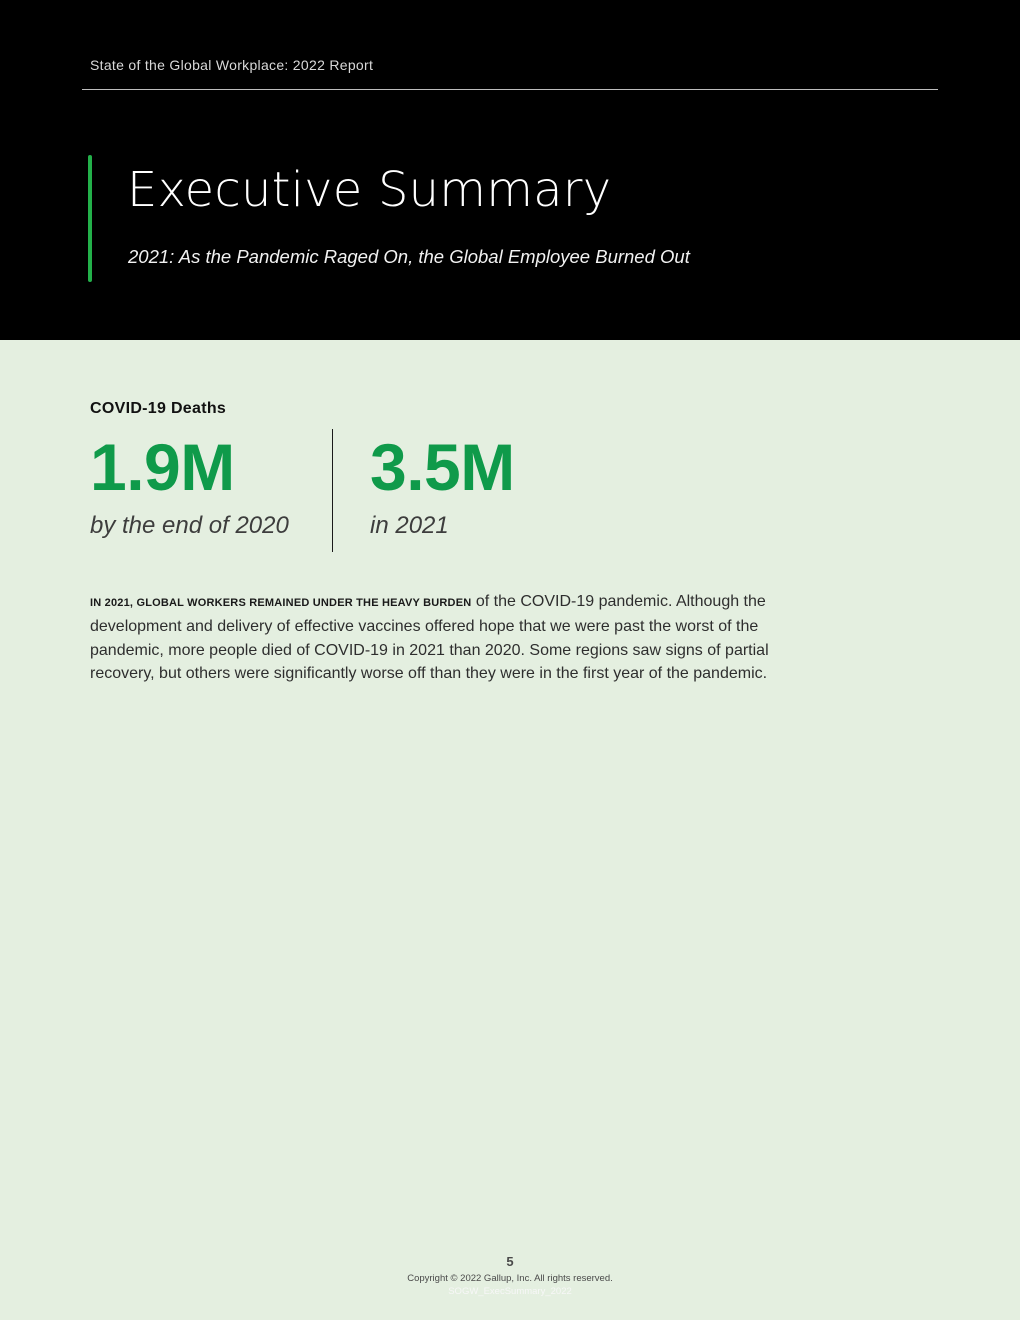 Image resolution: width=1020 pixels, height=1320 pixels. I want to click on stat-label: by the end of 2020, so click(189, 525).